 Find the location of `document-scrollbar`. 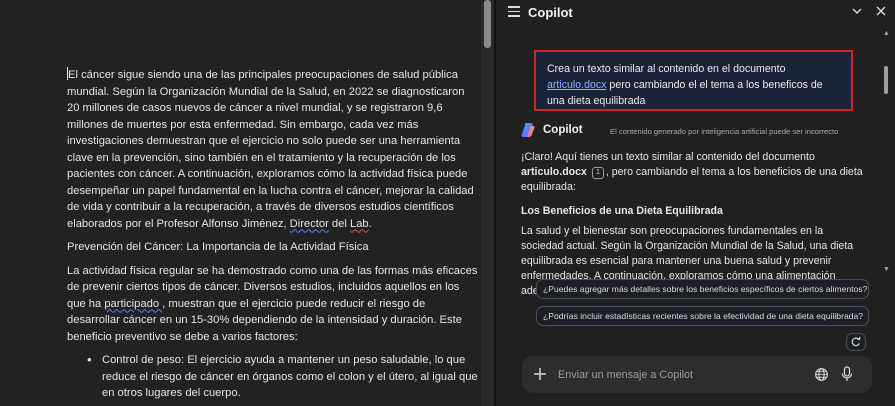

document-scrollbar is located at coordinates (487, 203).